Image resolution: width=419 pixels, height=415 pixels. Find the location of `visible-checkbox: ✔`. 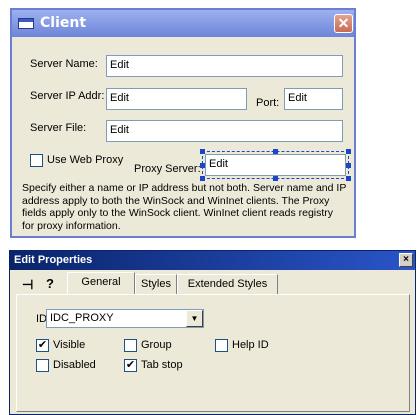

visible-checkbox: ✔ is located at coordinates (42, 345).